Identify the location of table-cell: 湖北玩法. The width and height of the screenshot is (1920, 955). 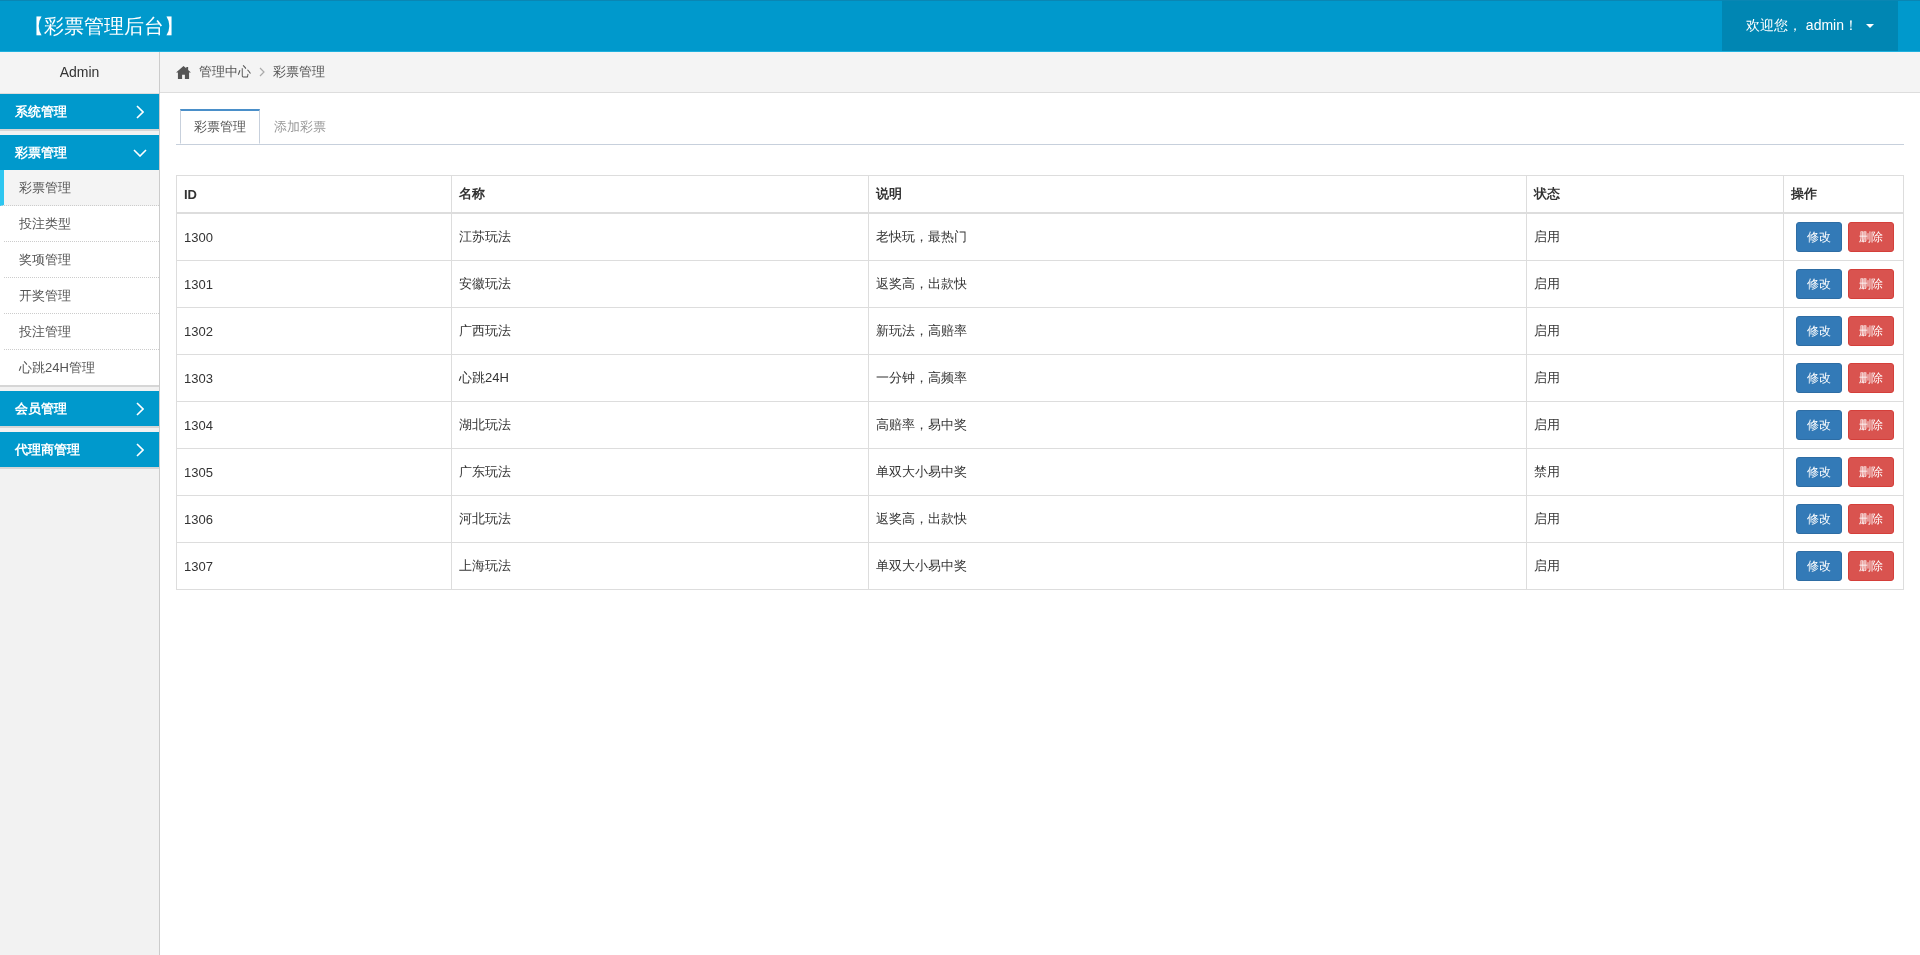
(660, 425).